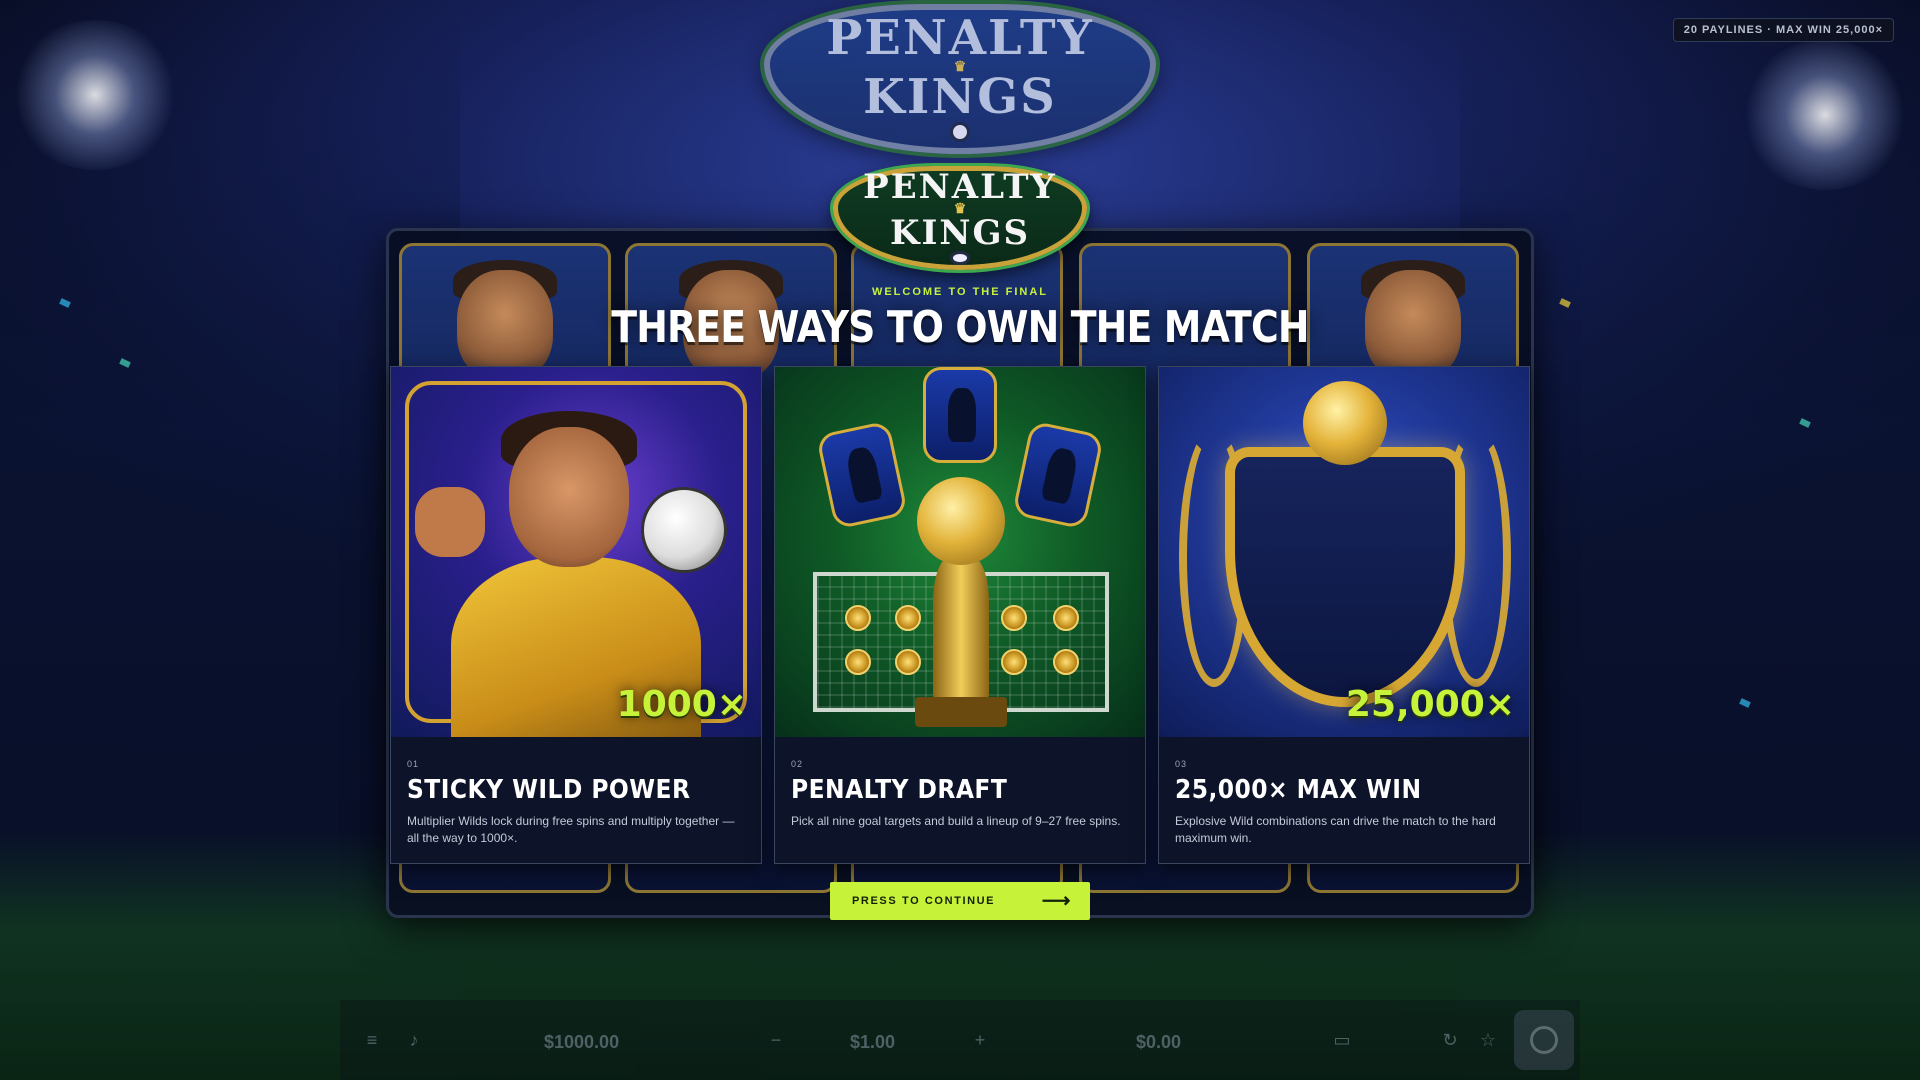 The width and height of the screenshot is (1920, 1080). I want to click on eyebrow-text: WELCOME TO THE FINAL, so click(960, 292).